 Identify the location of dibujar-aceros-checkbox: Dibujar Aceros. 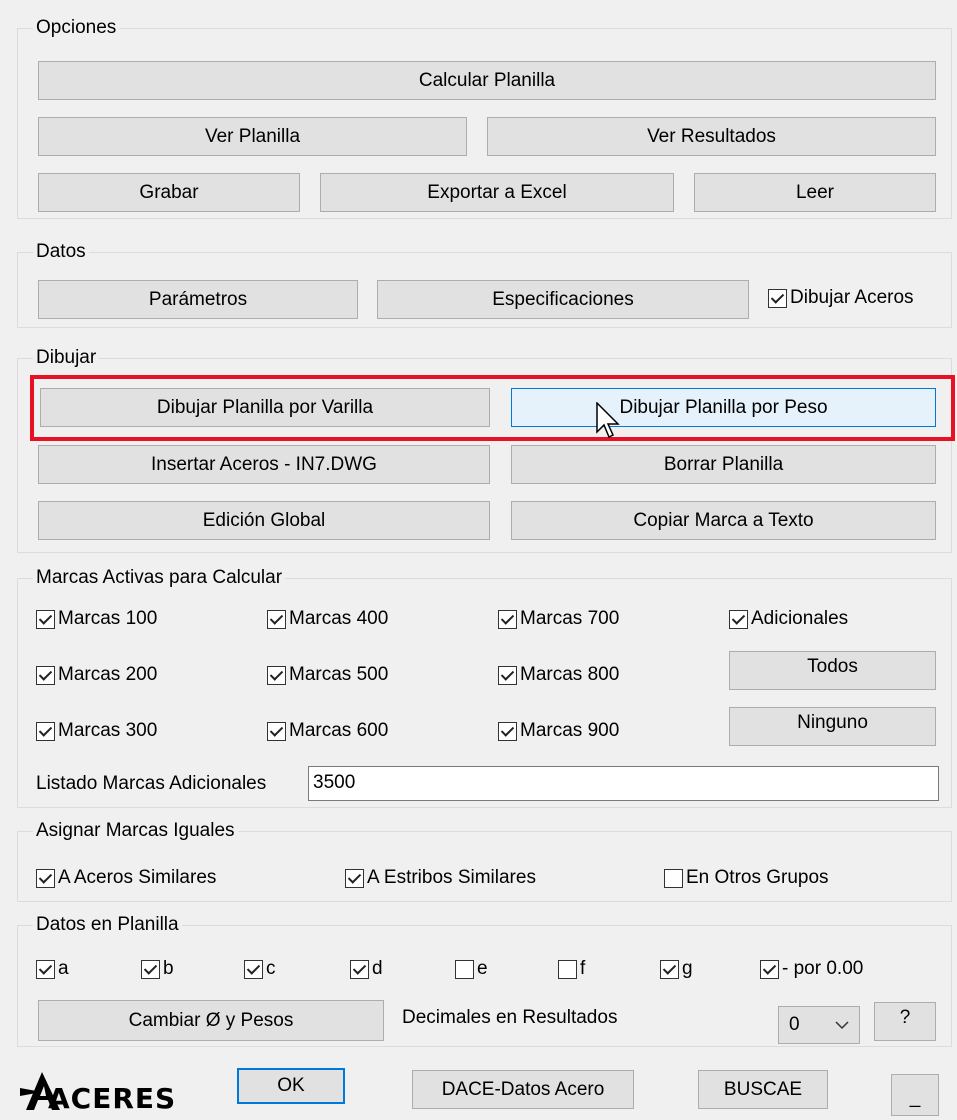
(841, 298).